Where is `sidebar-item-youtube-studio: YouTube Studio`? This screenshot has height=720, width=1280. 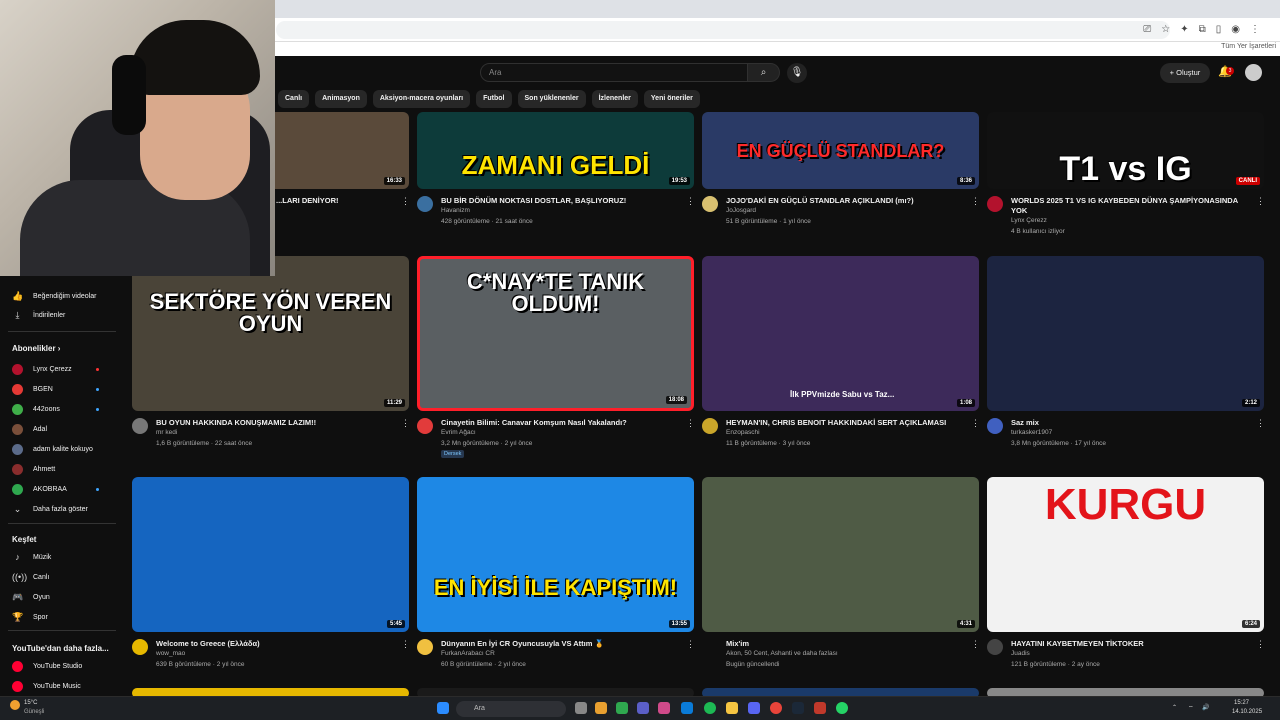
sidebar-item-youtube-studio: YouTube Studio is located at coordinates (47, 666).